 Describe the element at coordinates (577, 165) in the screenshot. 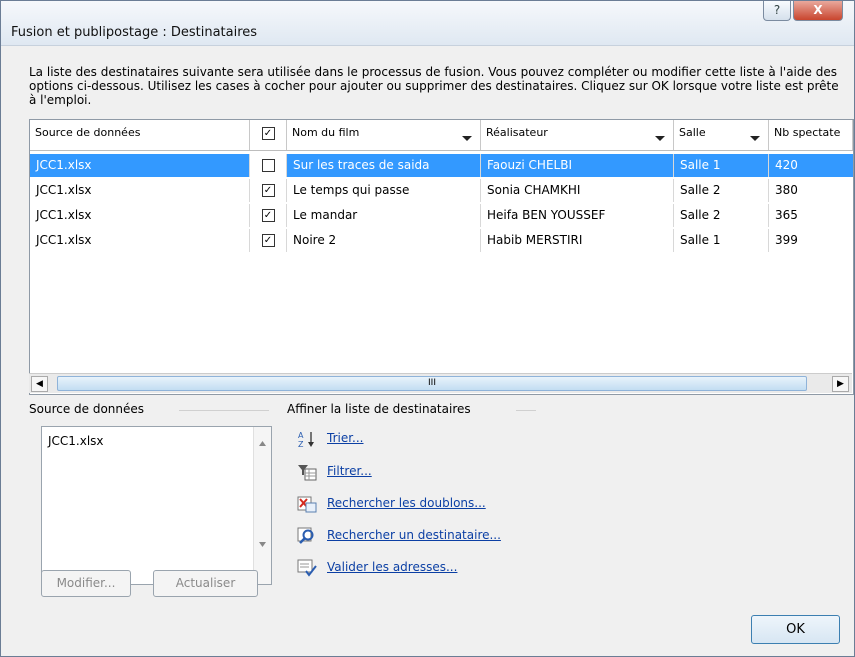

I see `director-cell: Faouzi CHELBI` at that location.